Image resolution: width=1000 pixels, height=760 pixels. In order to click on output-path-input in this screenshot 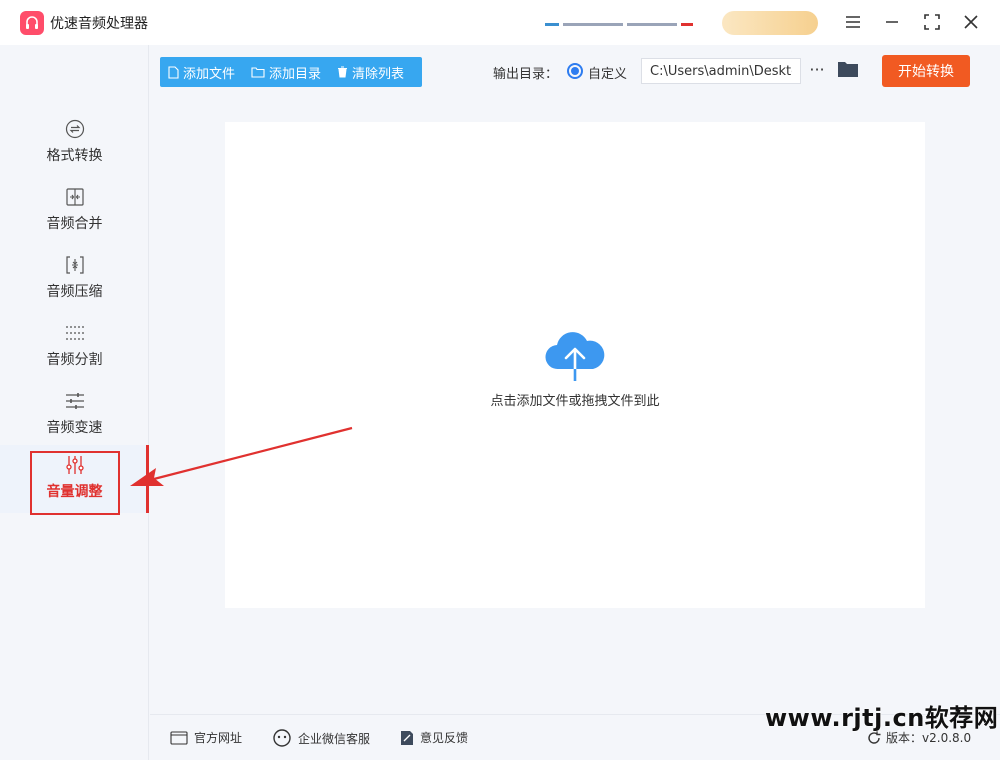, I will do `click(721, 71)`.